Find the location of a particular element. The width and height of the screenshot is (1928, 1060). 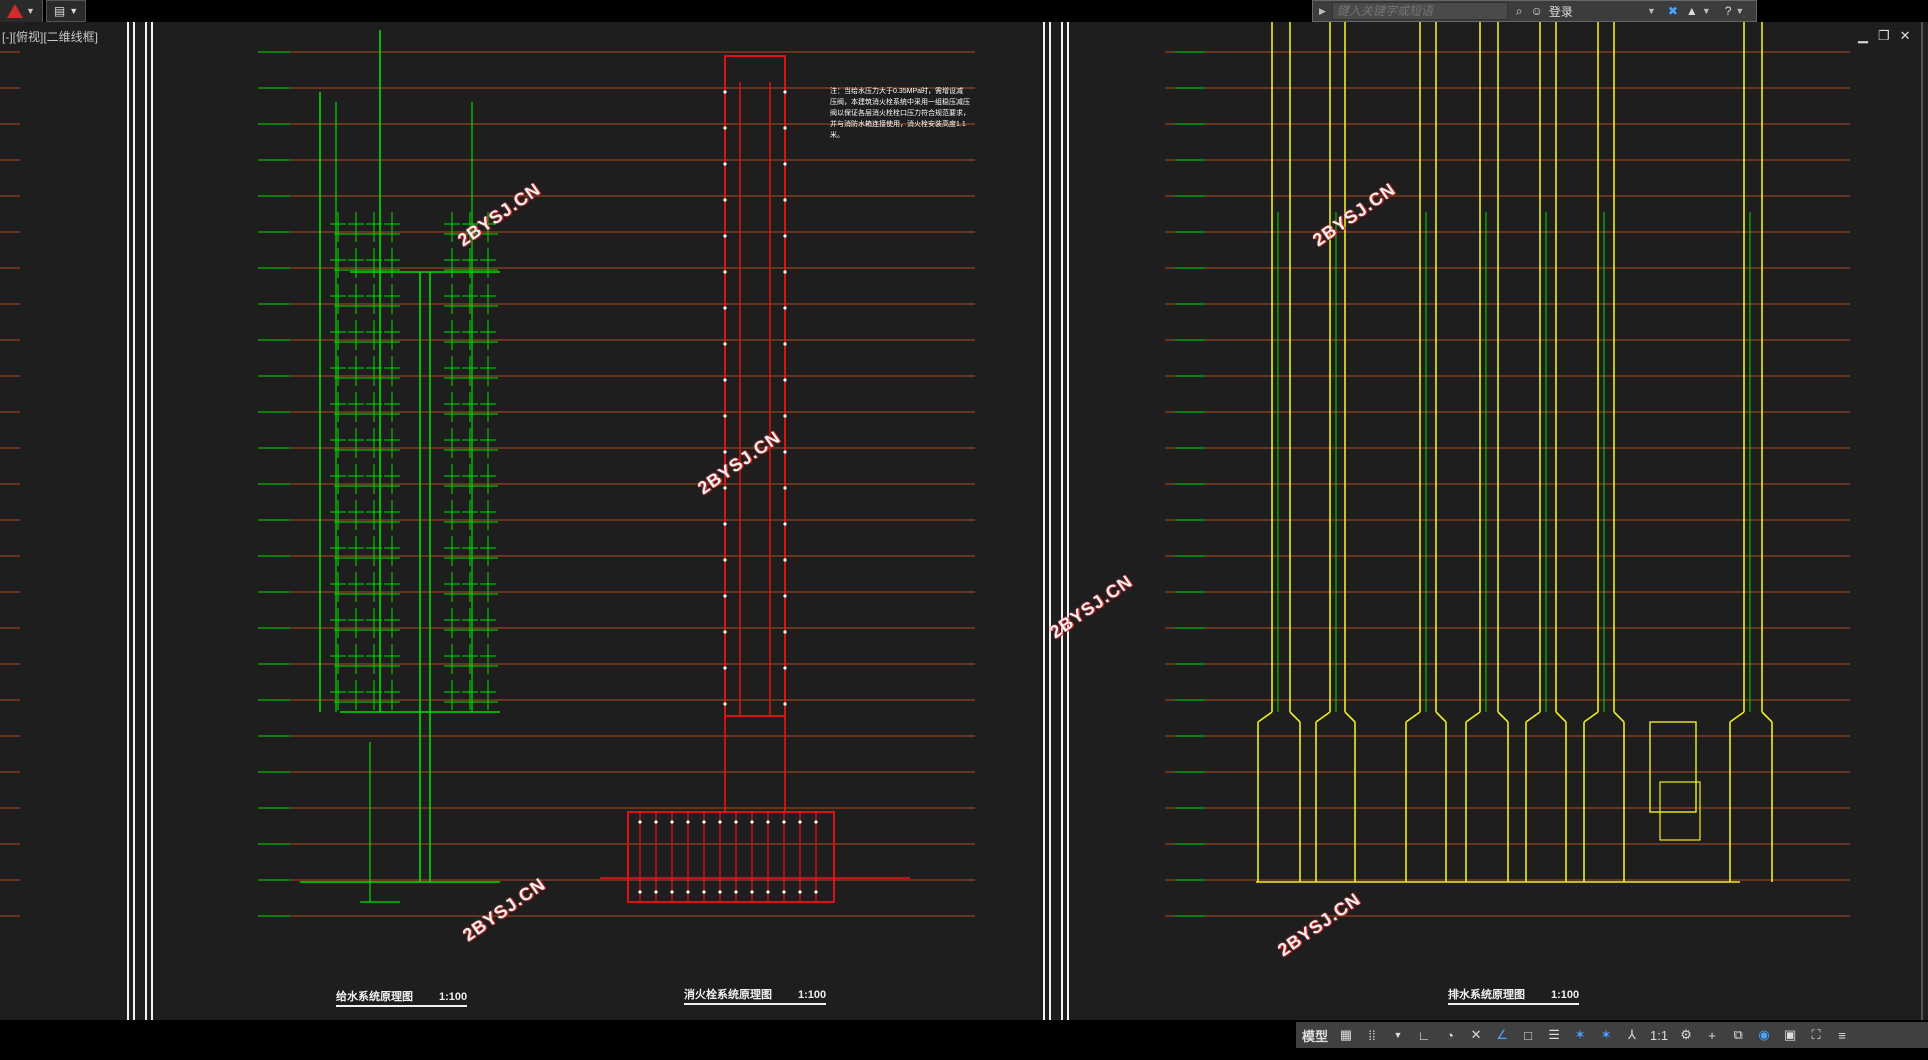

annotation-icon: ✶ is located at coordinates (1580, 1035).